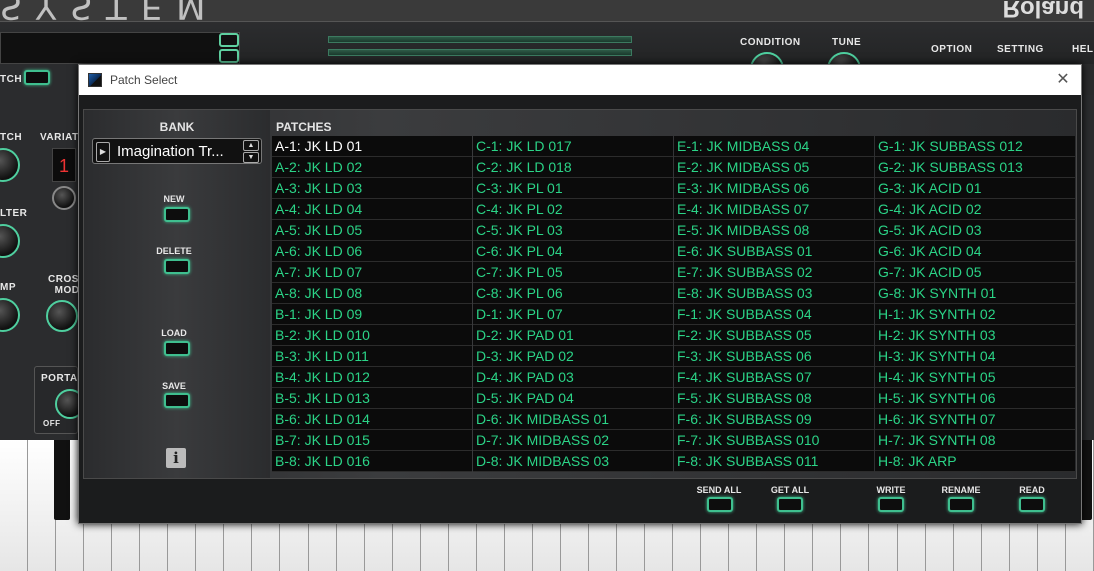  I want to click on patch-cell: C-5: JK PL 03, so click(573, 230).